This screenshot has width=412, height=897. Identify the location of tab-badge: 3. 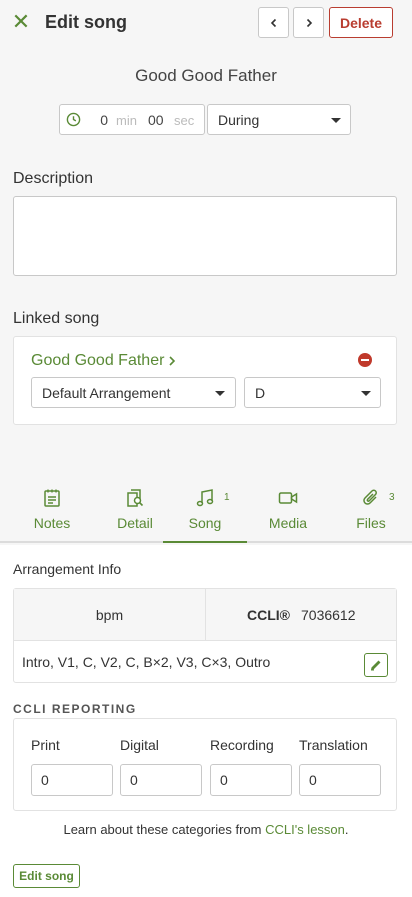
(392, 497).